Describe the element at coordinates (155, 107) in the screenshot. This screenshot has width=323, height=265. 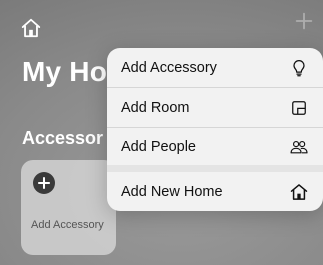
I see `menu-item-label: Add Room` at that location.